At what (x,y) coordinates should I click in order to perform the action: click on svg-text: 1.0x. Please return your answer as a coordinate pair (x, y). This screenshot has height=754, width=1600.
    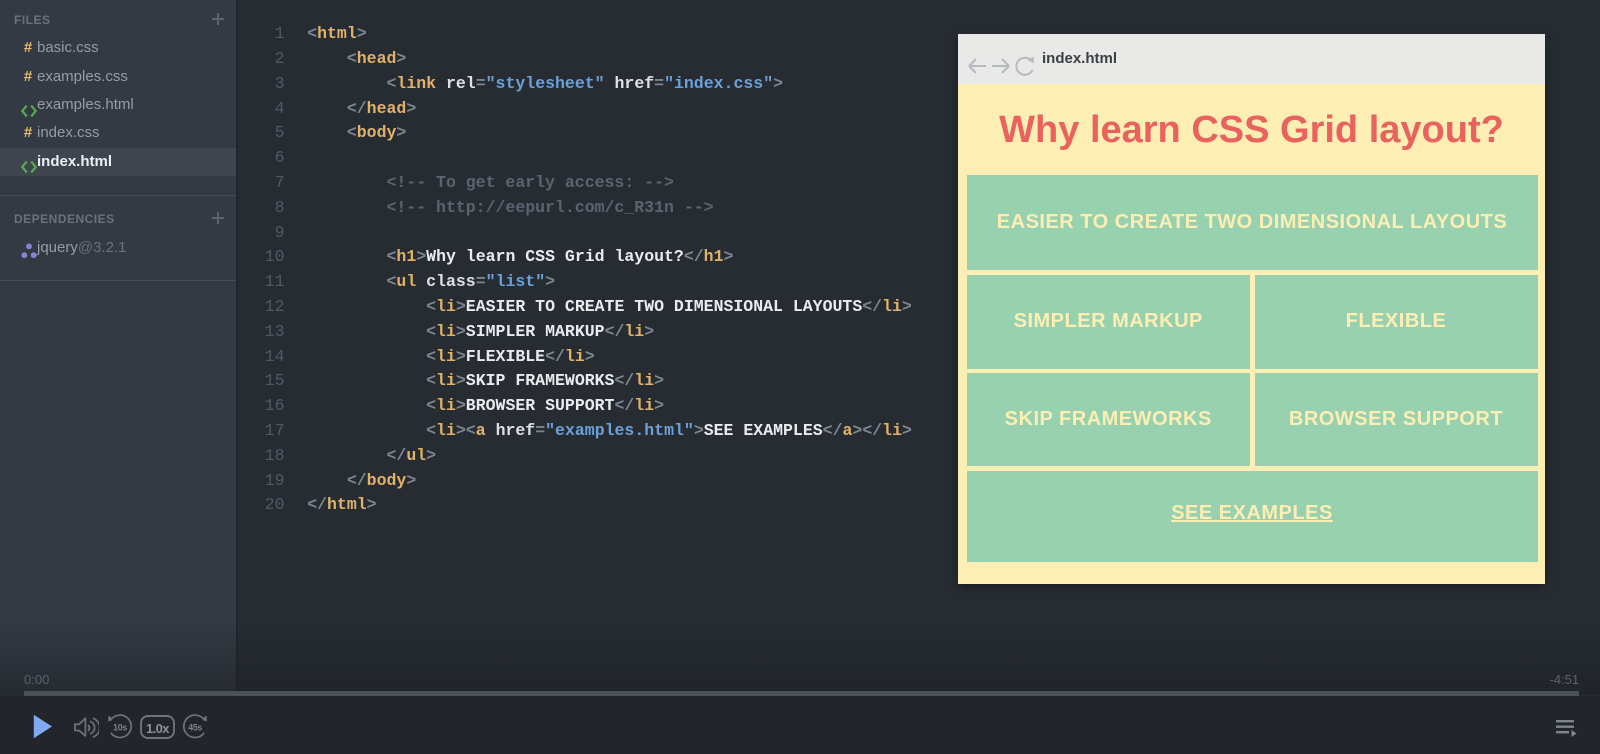
    Looking at the image, I should click on (158, 728).